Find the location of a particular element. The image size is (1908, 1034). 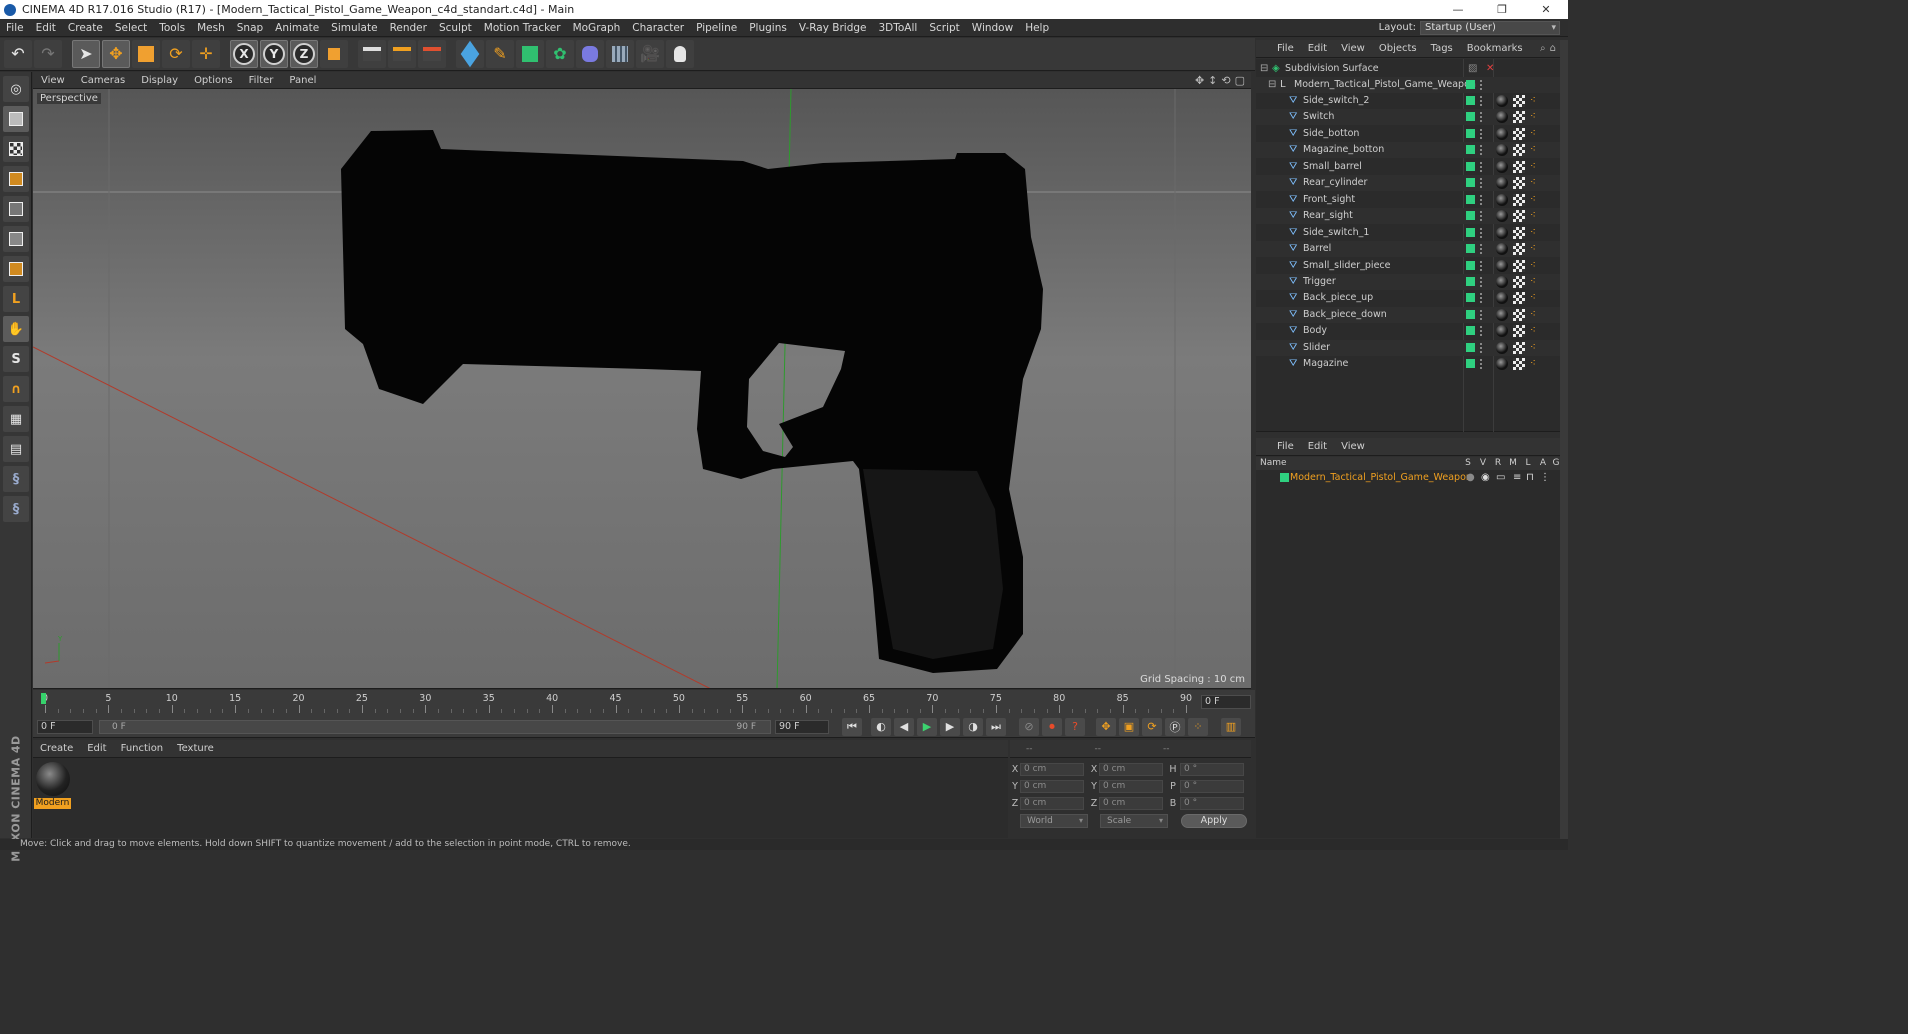

object-row: ⛛ Magazine ⁖ is located at coordinates (1408, 364).